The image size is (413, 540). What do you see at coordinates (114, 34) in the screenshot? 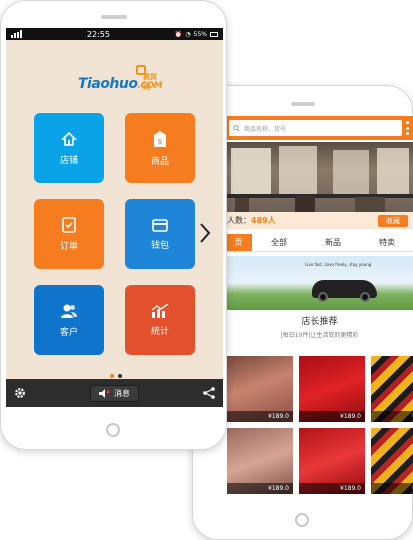
I see `status-bar: 22:55 ⏰ ◔ 55%` at bounding box center [114, 34].